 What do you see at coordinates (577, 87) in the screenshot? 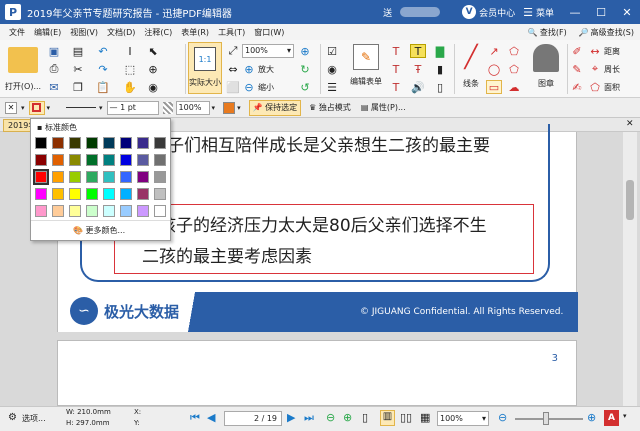
I see `brush-icon: ✍` at bounding box center [577, 87].